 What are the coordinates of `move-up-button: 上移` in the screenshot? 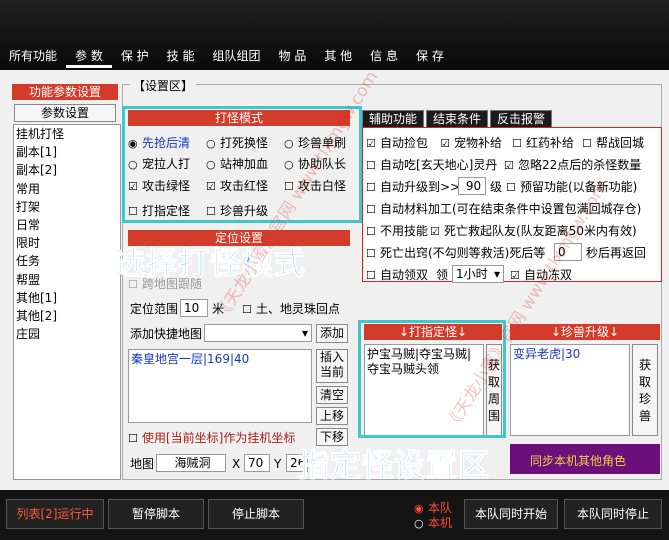 It's located at (332, 416).